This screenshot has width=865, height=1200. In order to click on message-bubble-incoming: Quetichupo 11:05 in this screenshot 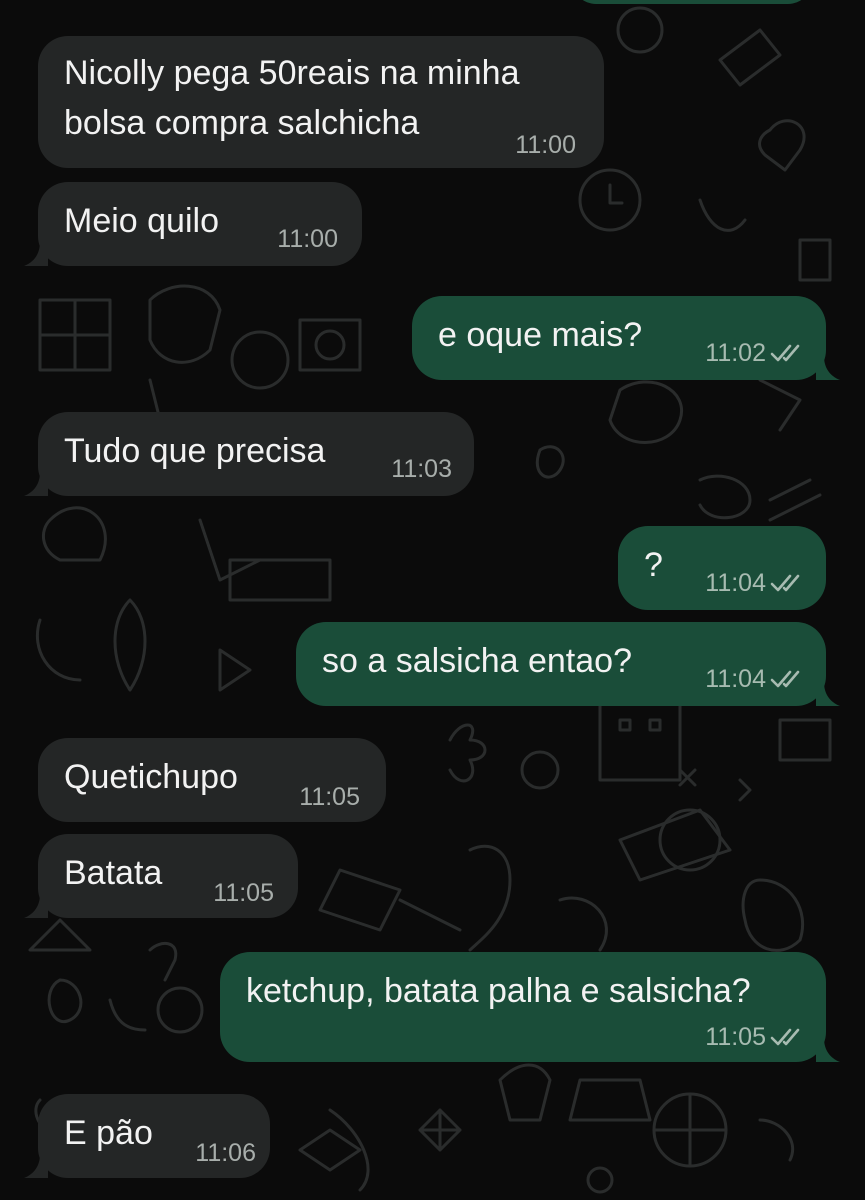, I will do `click(212, 780)`.